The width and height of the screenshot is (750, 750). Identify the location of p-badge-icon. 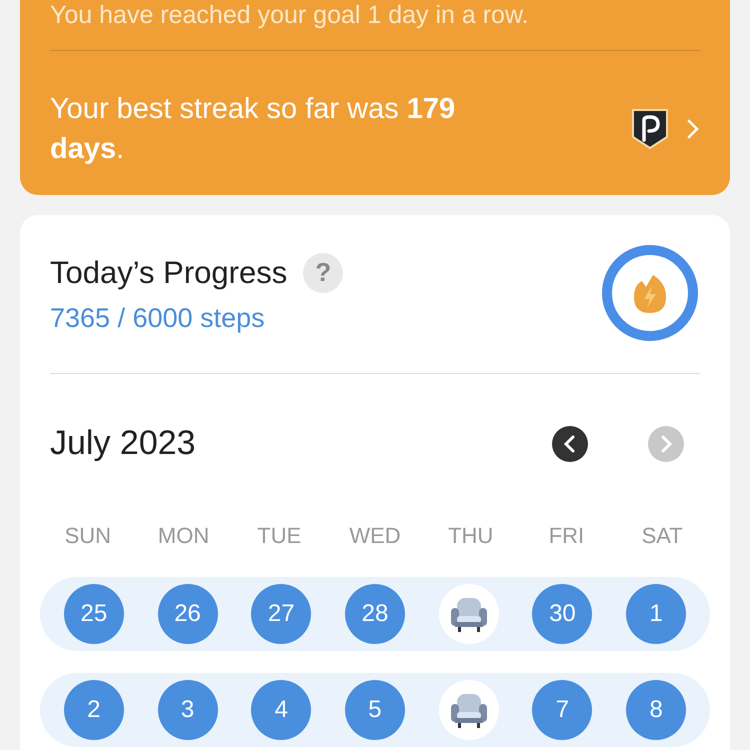
(650, 129).